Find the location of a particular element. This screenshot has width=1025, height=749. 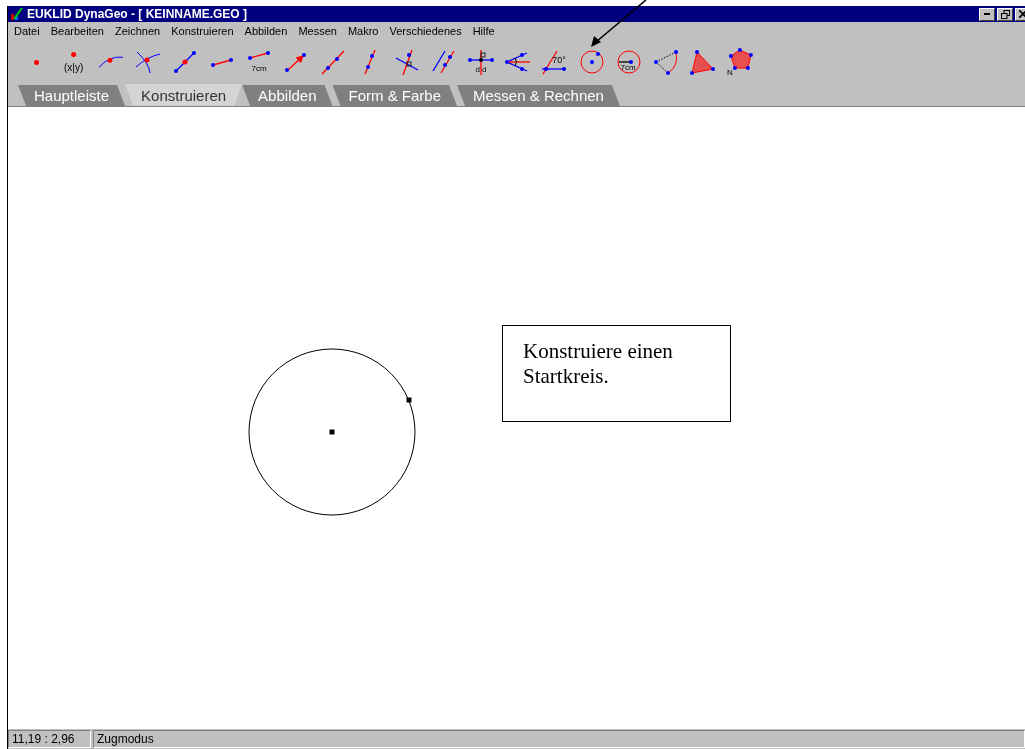

arc-icon is located at coordinates (665, 62).